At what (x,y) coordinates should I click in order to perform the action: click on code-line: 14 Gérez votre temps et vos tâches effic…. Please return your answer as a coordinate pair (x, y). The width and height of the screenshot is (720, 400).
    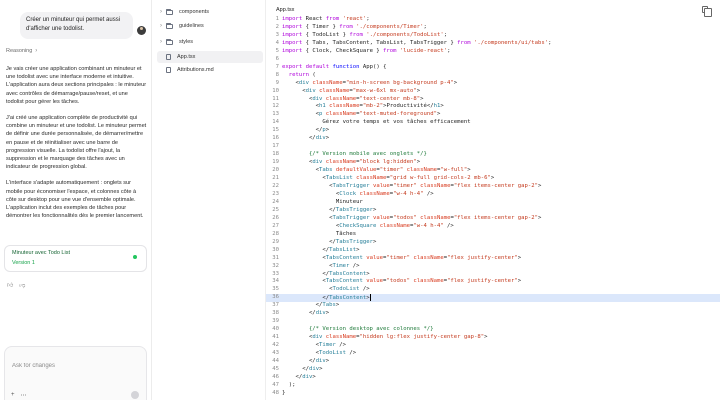
    Looking at the image, I should click on (493, 123).